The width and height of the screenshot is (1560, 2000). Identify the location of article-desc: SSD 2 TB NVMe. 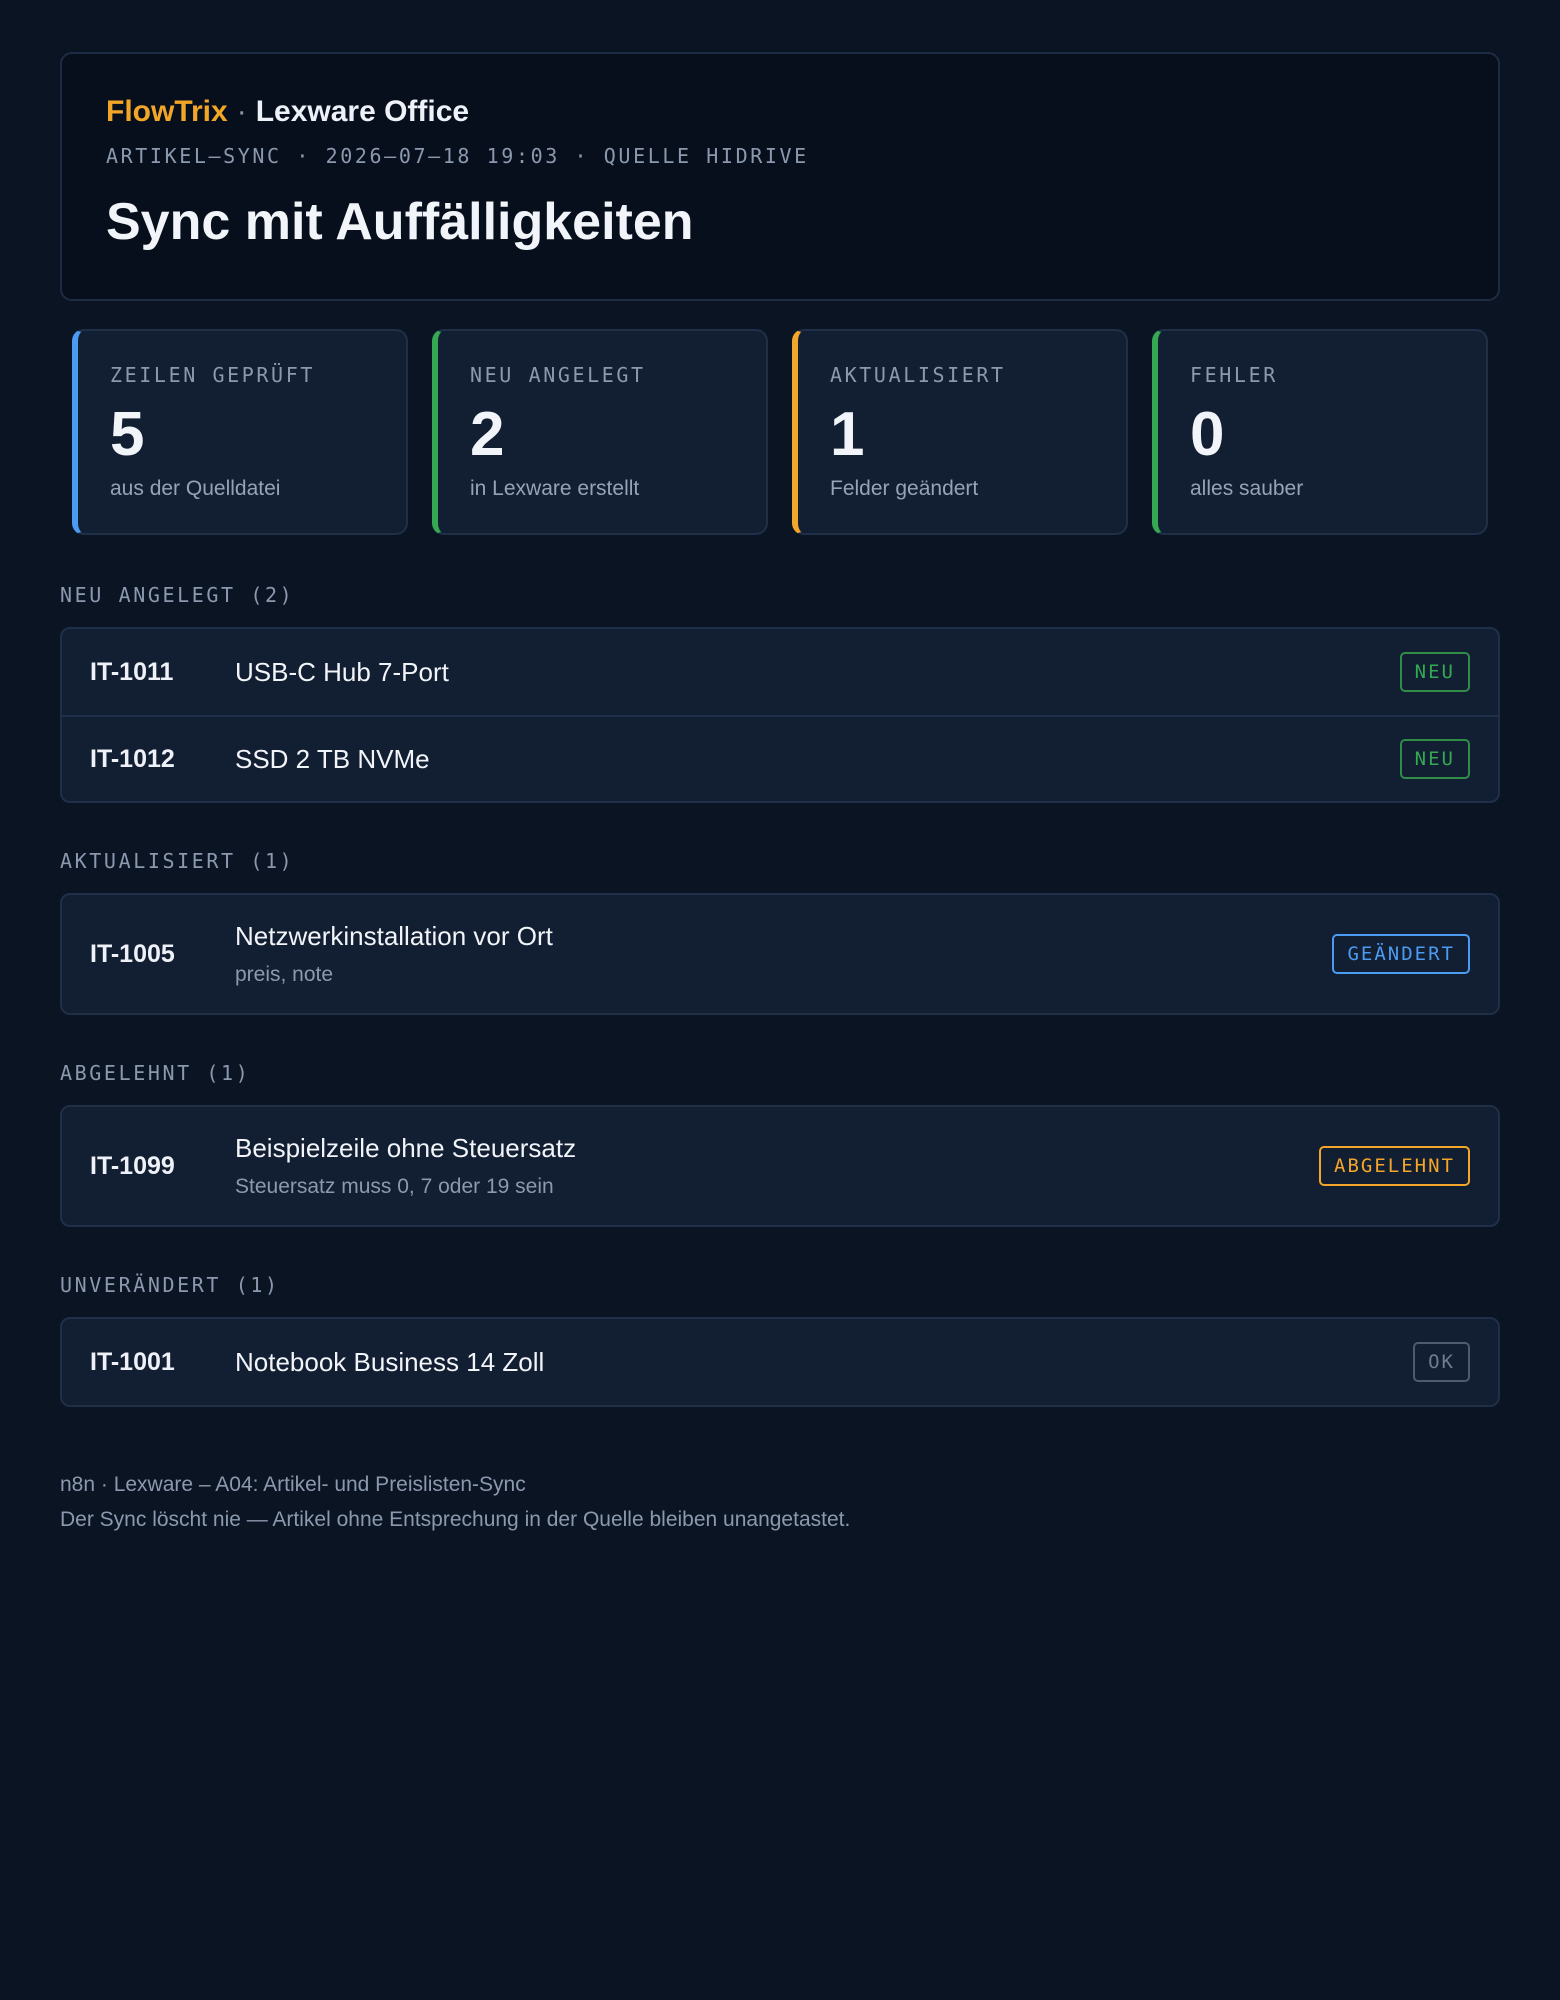
(817, 759).